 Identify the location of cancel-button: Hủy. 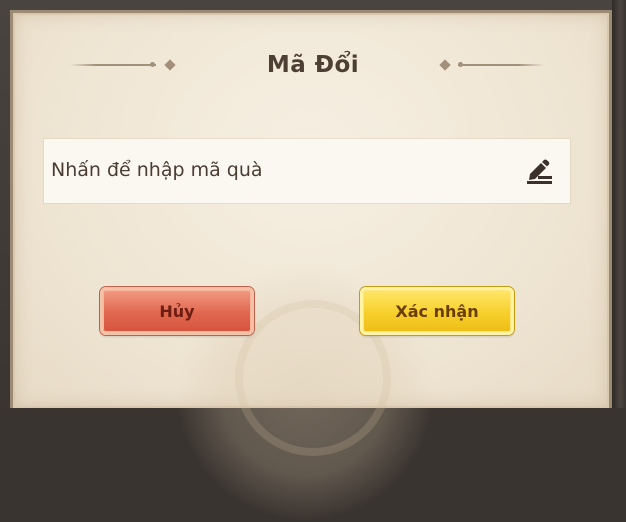
(177, 311).